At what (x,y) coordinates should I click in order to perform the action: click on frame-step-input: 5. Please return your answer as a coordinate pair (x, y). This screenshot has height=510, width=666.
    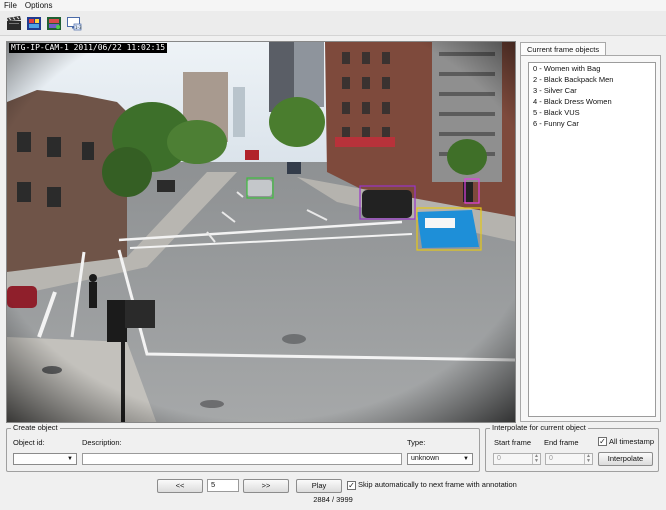
    Looking at the image, I should click on (223, 485).